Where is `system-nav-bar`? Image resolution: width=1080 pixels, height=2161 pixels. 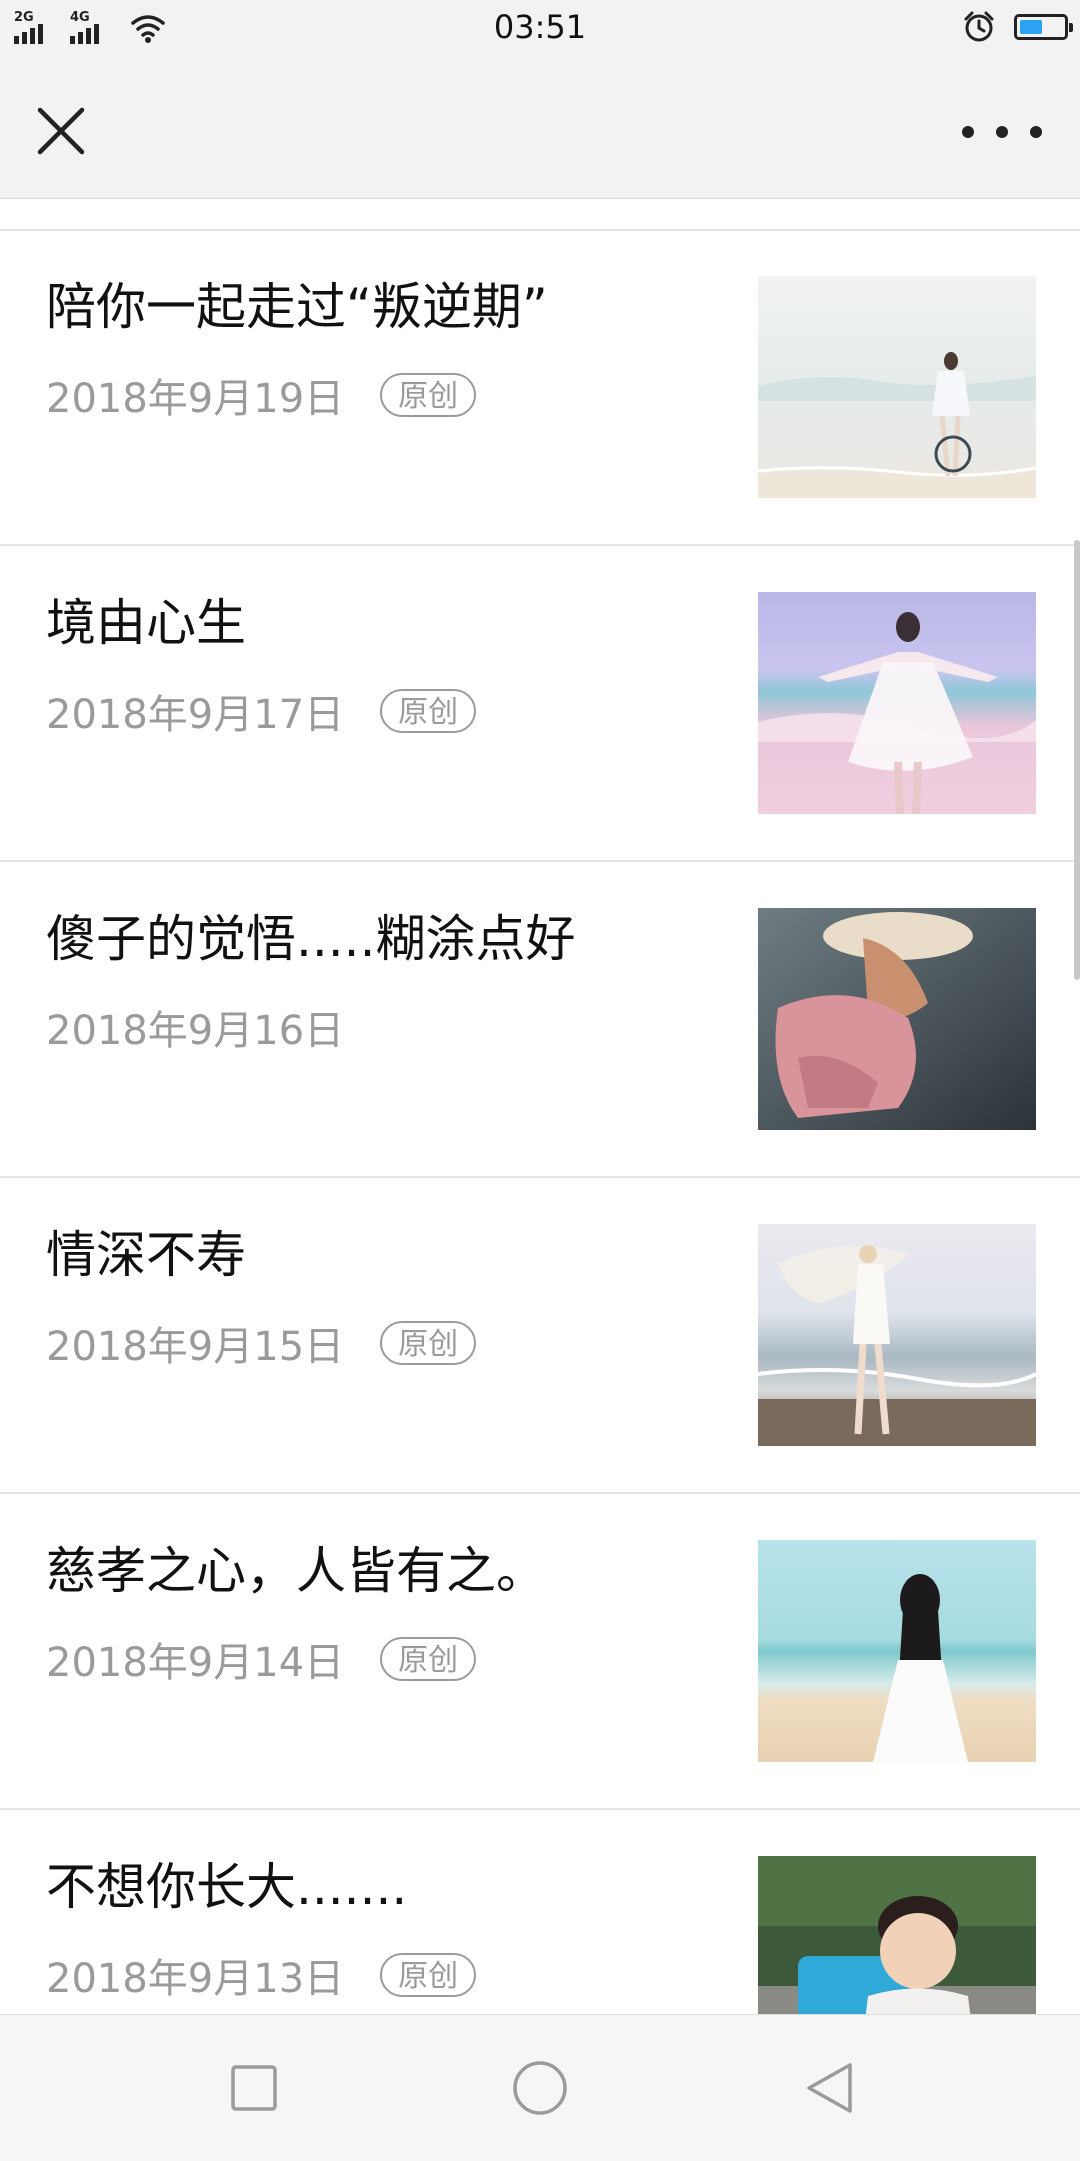 system-nav-bar is located at coordinates (540, 2087).